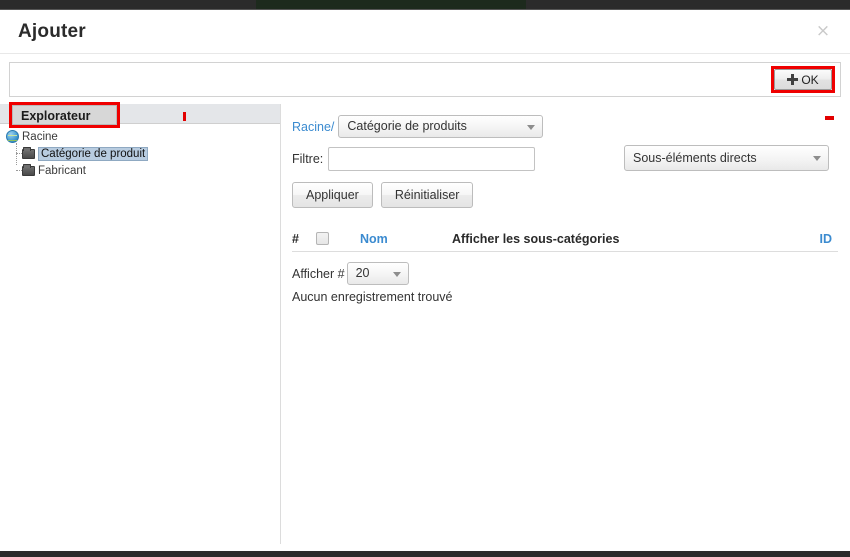 The image size is (850, 557). I want to click on filter-actions: Appliquer Réinitialiser, so click(565, 195).